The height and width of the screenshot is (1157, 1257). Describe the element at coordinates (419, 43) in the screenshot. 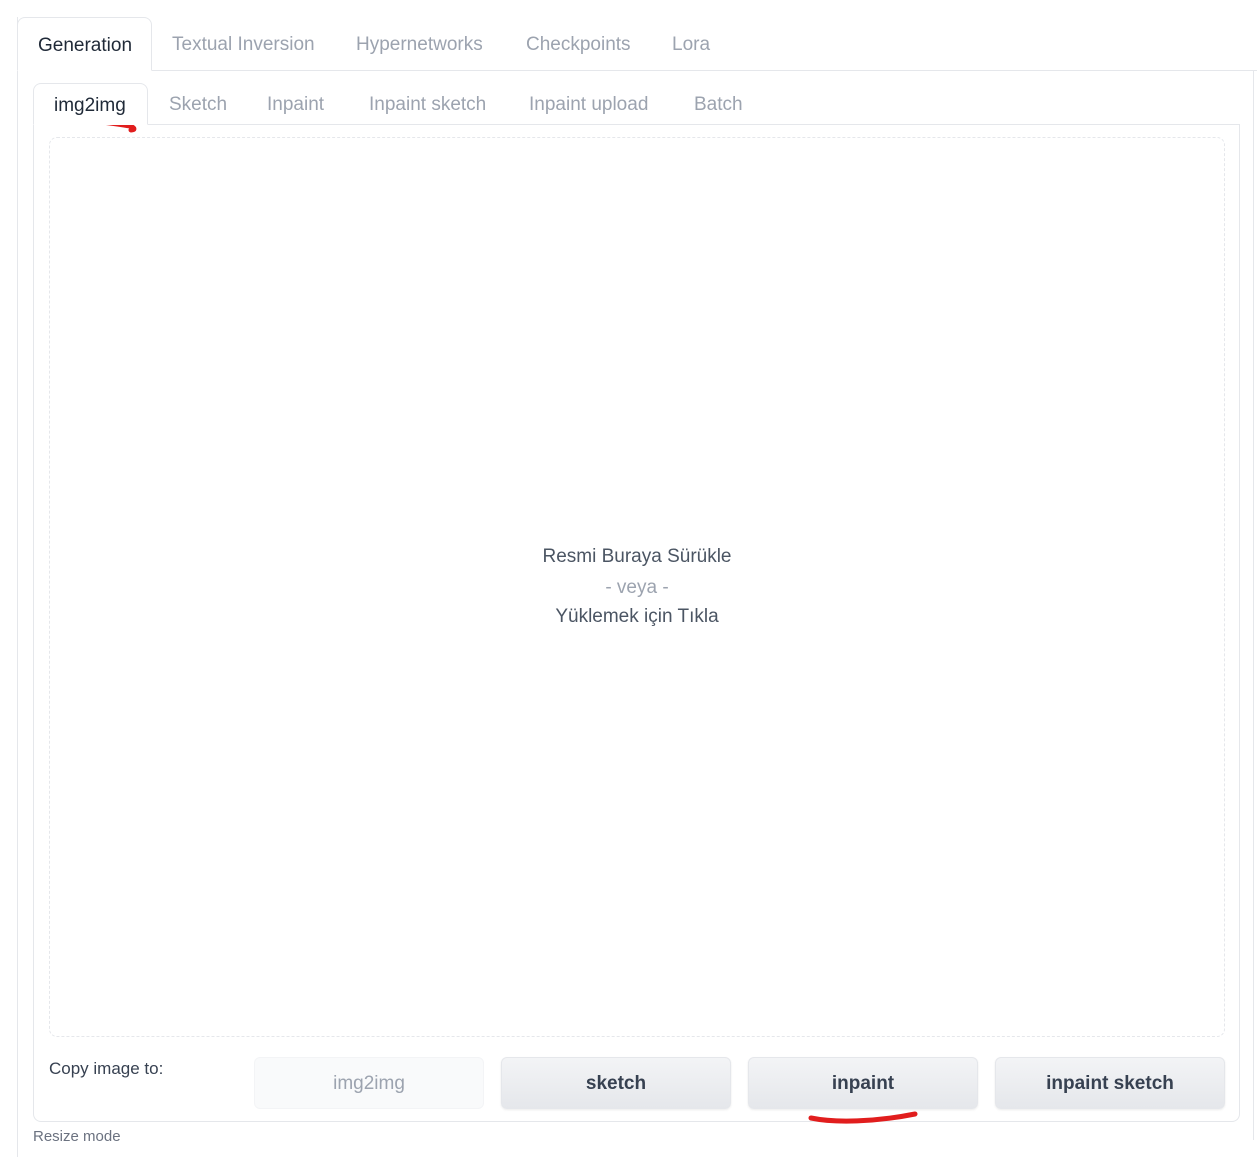

I see `tab-hypernetworks: Hypernetworks` at that location.